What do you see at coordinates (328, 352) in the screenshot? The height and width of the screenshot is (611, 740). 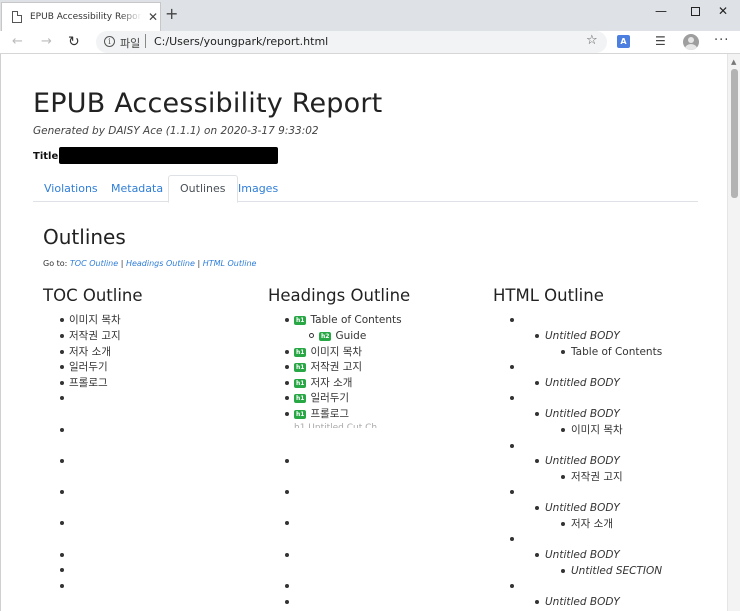 I see `heading-item: h1 이미지 목차` at bounding box center [328, 352].